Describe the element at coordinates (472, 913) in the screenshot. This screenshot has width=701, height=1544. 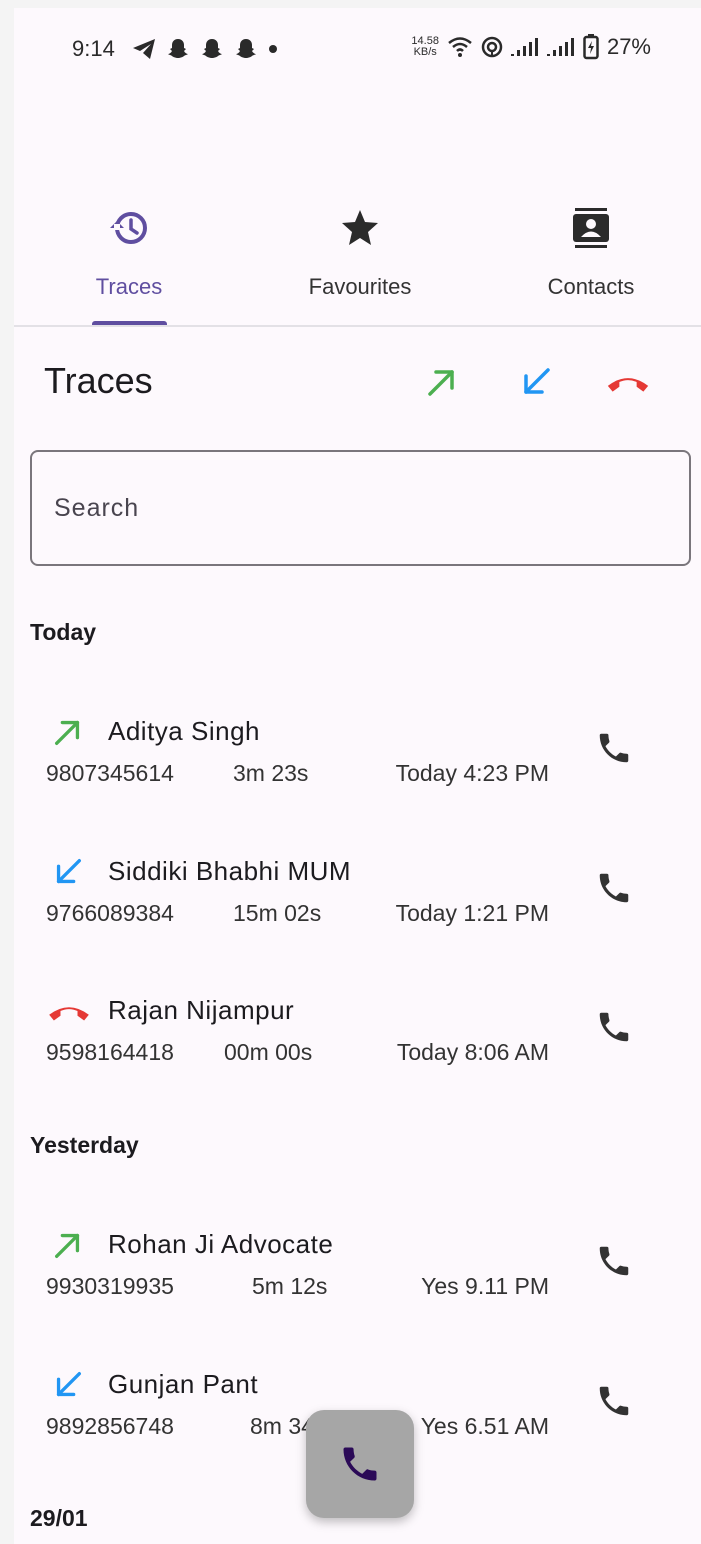
I see `call-time: Today 1:21 PM` at that location.